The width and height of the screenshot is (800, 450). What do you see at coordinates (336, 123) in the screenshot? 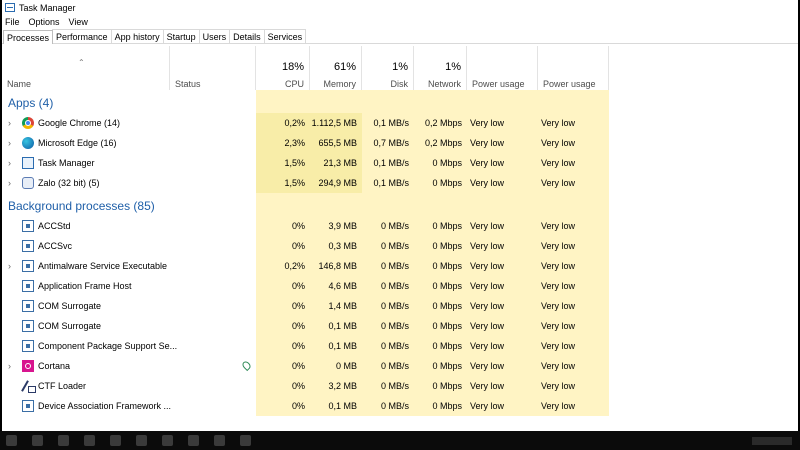
I see `memory-cell: 1.112,5 MB` at bounding box center [336, 123].